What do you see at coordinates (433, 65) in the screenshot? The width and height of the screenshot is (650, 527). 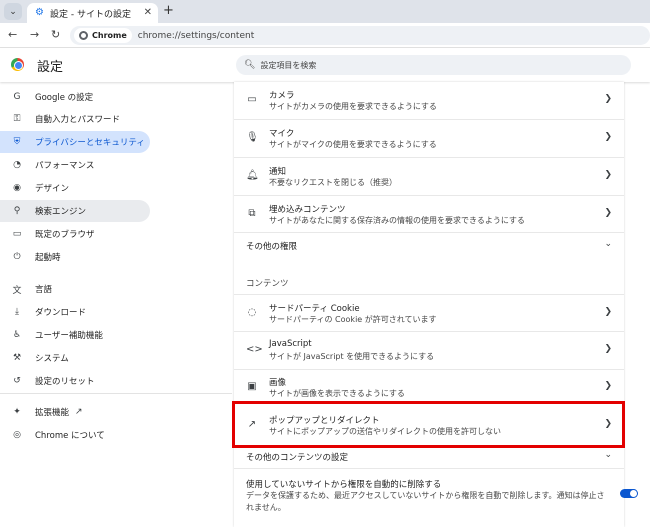 I see `settings-search-input: 🔍︎ 設定項目を検索` at bounding box center [433, 65].